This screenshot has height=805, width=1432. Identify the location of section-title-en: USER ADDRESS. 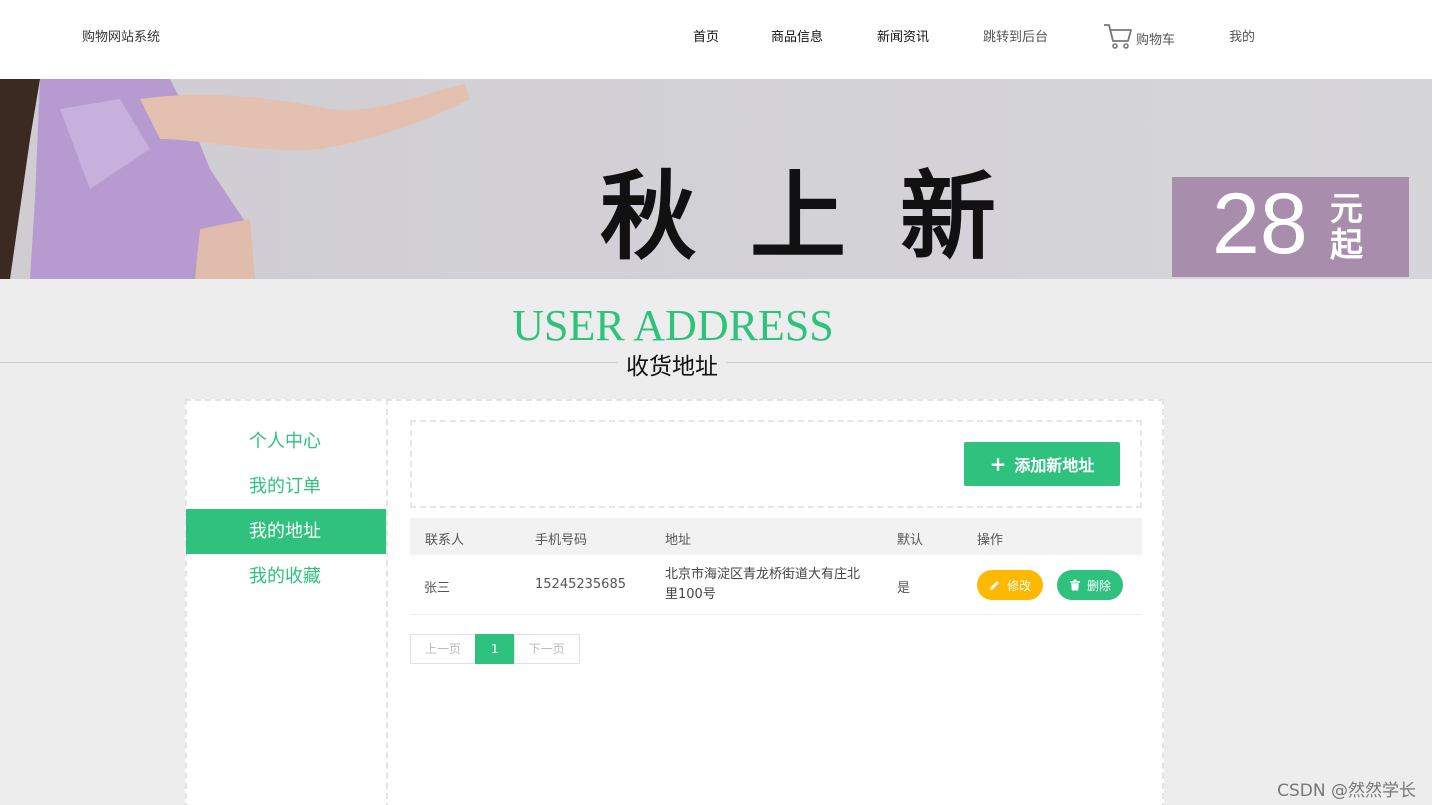
(673, 325).